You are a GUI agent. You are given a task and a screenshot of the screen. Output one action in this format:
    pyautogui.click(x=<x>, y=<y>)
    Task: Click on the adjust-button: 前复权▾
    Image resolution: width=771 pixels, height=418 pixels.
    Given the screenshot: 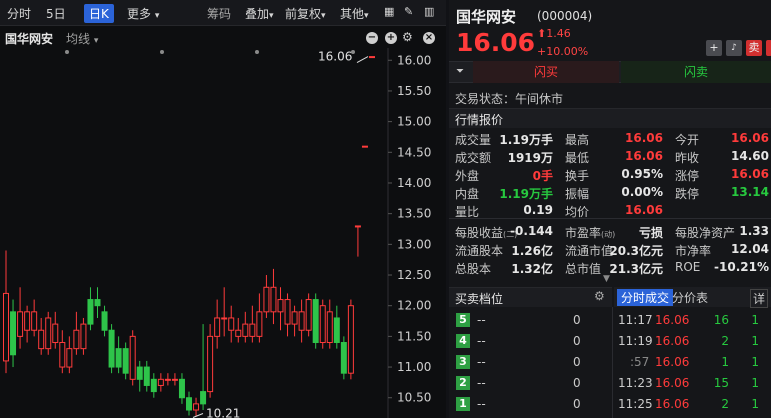 What is the action you would take?
    pyautogui.click(x=305, y=13)
    